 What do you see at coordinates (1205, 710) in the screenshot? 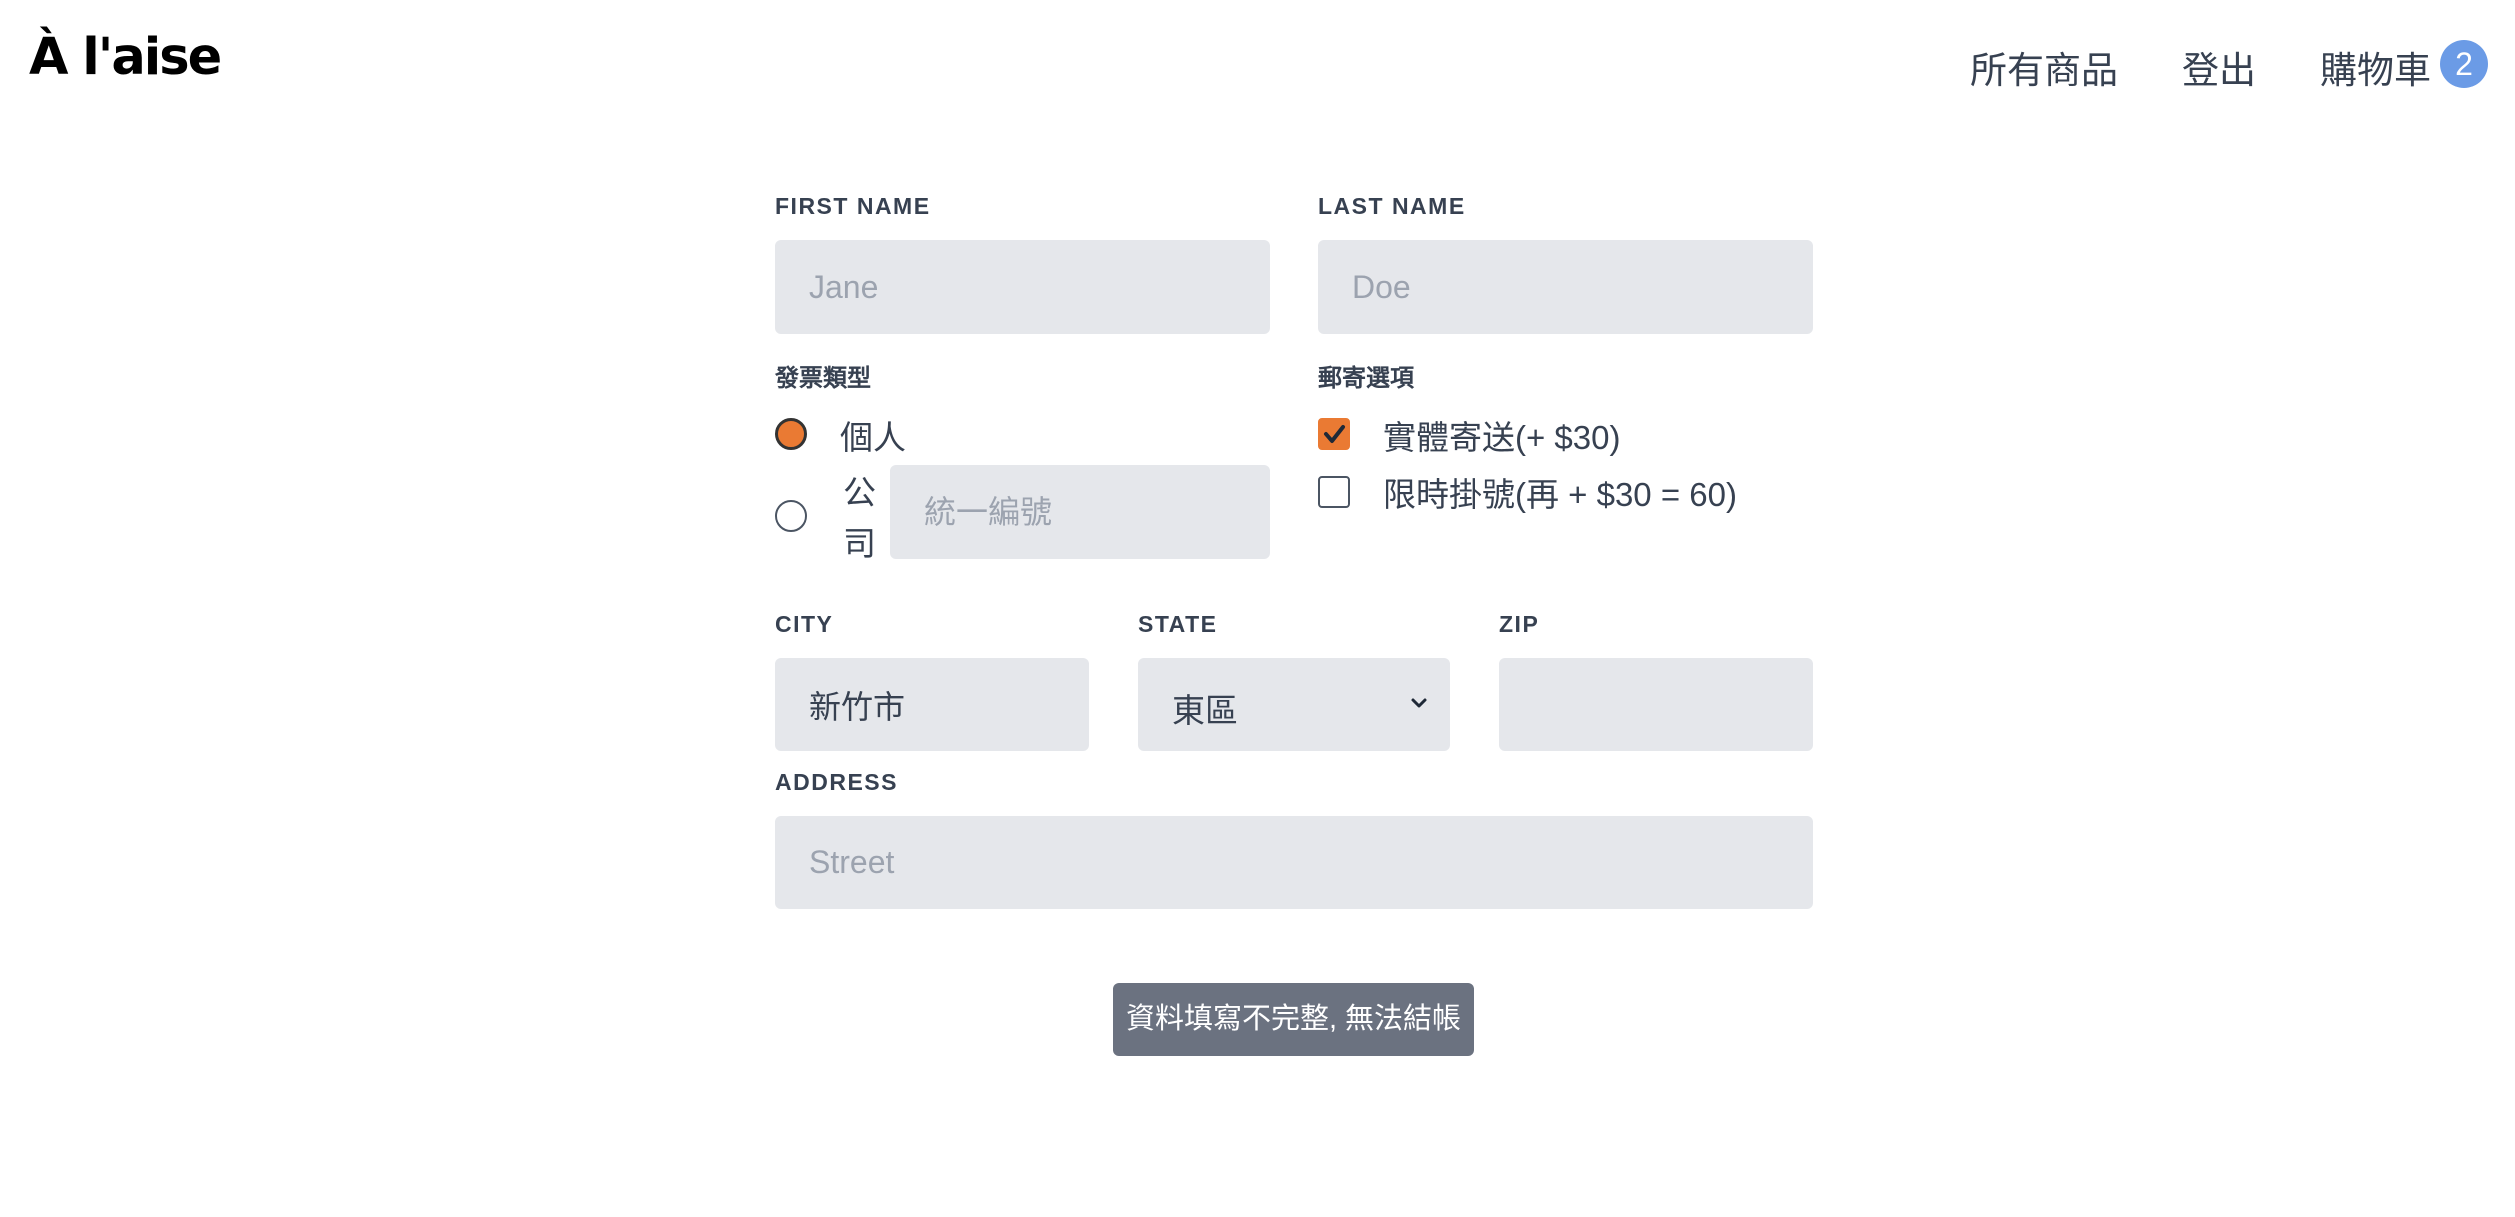
I see `state-select-value: 東區` at bounding box center [1205, 710].